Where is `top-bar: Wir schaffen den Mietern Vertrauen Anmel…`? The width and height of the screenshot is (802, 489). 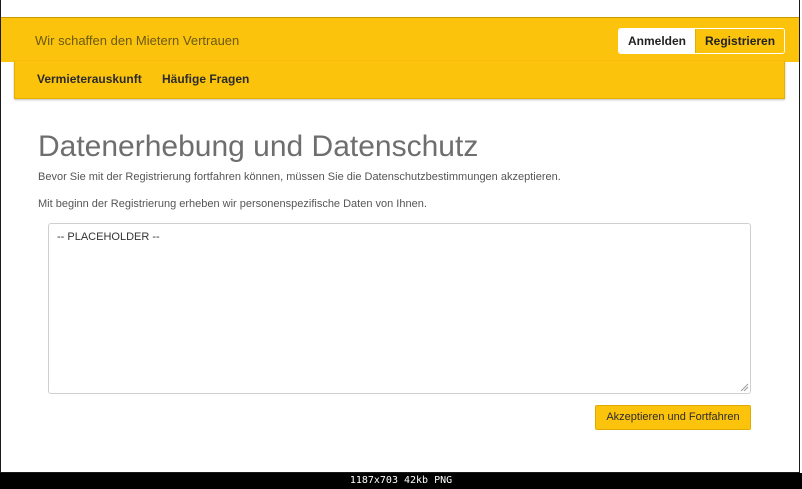 top-bar: Wir schaffen den Mietern Vertrauen Anmel… is located at coordinates (400, 39).